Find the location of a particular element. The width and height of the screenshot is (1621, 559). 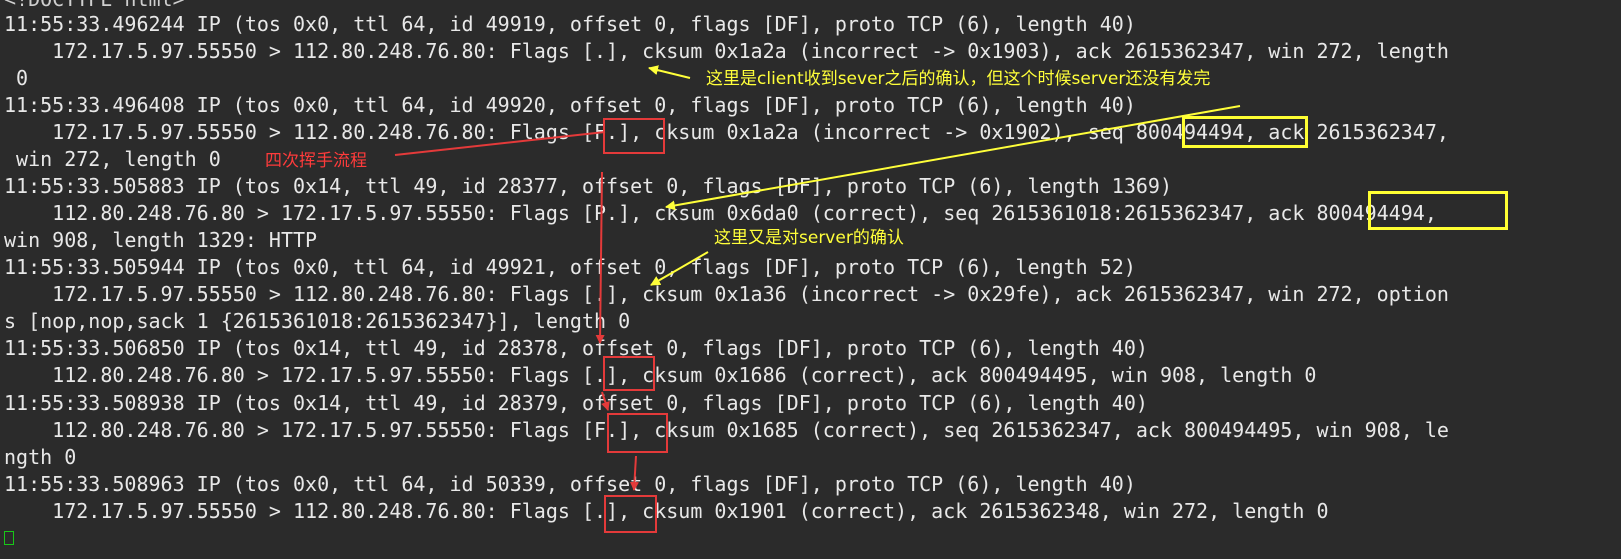

arrow-to-server-psh is located at coordinates (953, 158).